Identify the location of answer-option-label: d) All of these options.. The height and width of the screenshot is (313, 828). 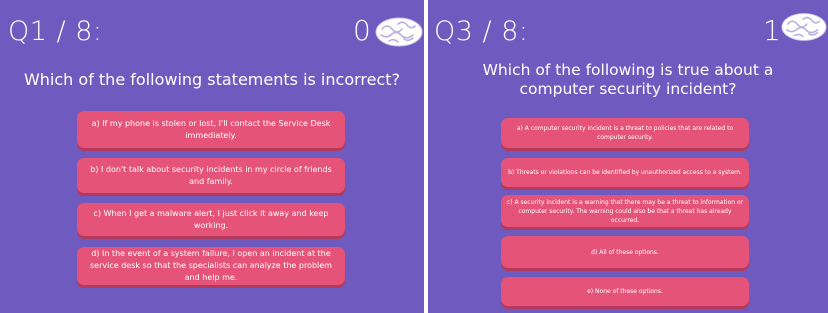
(625, 252).